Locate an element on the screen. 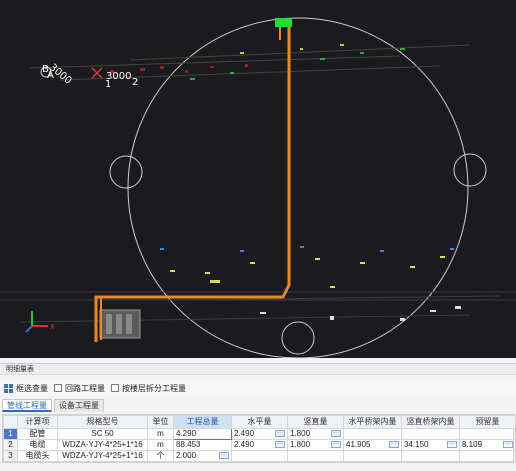  detail-tabs: 管线工程量 设备工程量 is located at coordinates (53, 405).